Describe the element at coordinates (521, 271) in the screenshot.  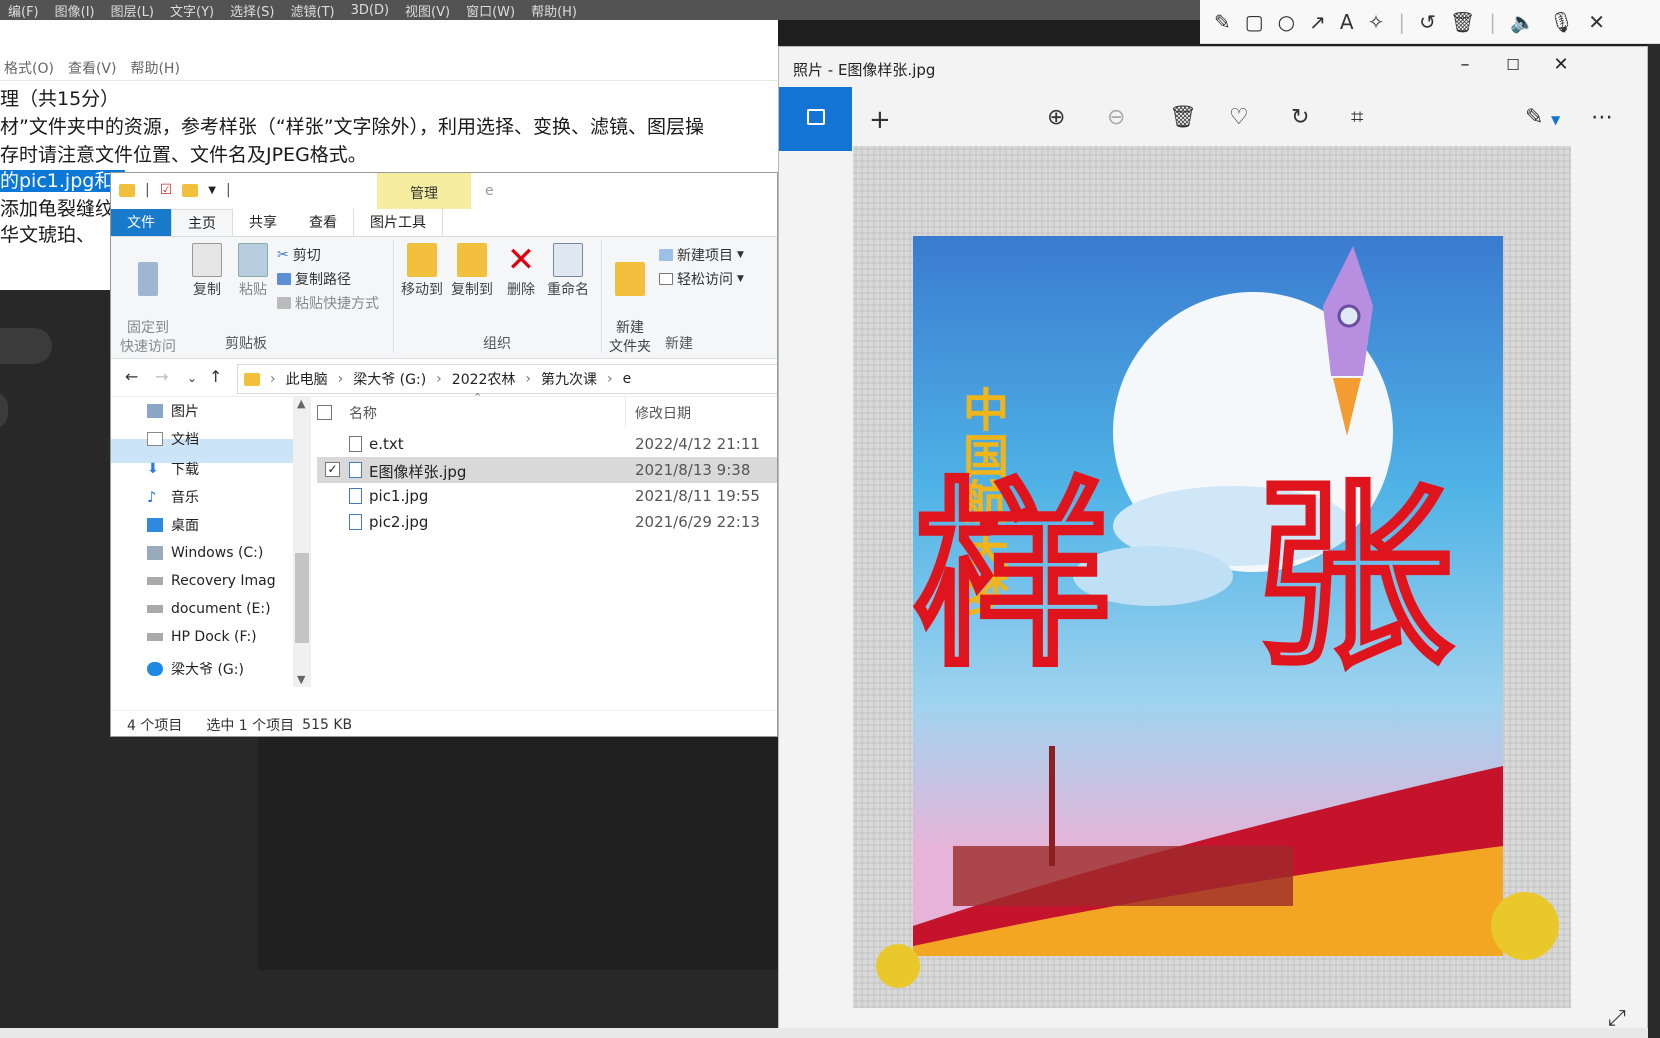
I see `delete-button: ✕ 删除` at that location.